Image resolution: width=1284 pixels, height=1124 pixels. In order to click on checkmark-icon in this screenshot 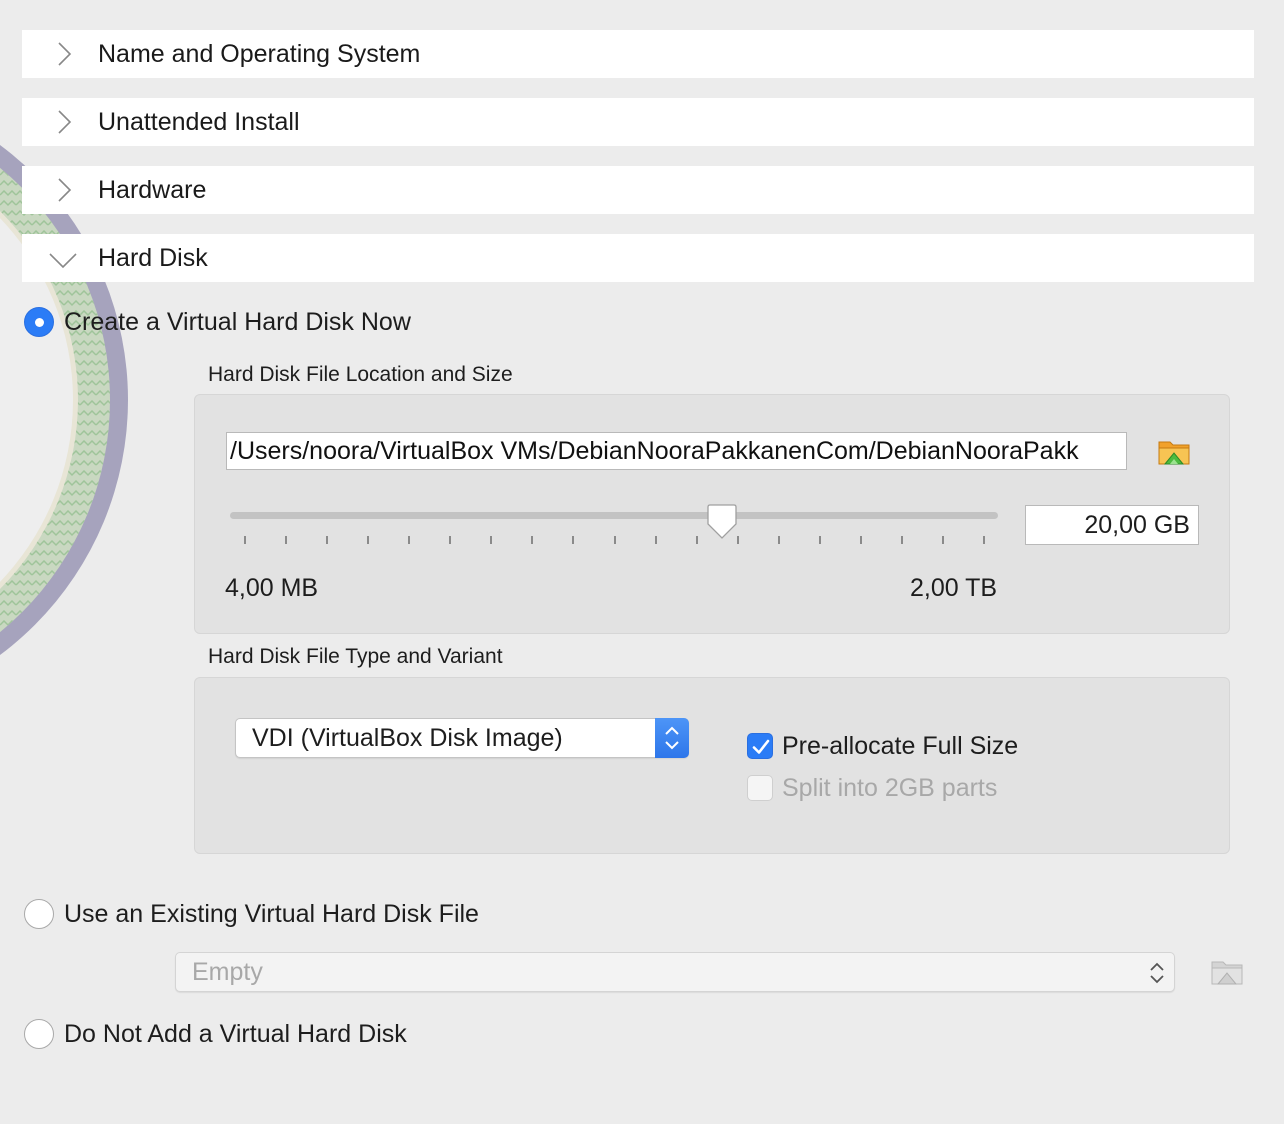, I will do `click(761, 746)`.